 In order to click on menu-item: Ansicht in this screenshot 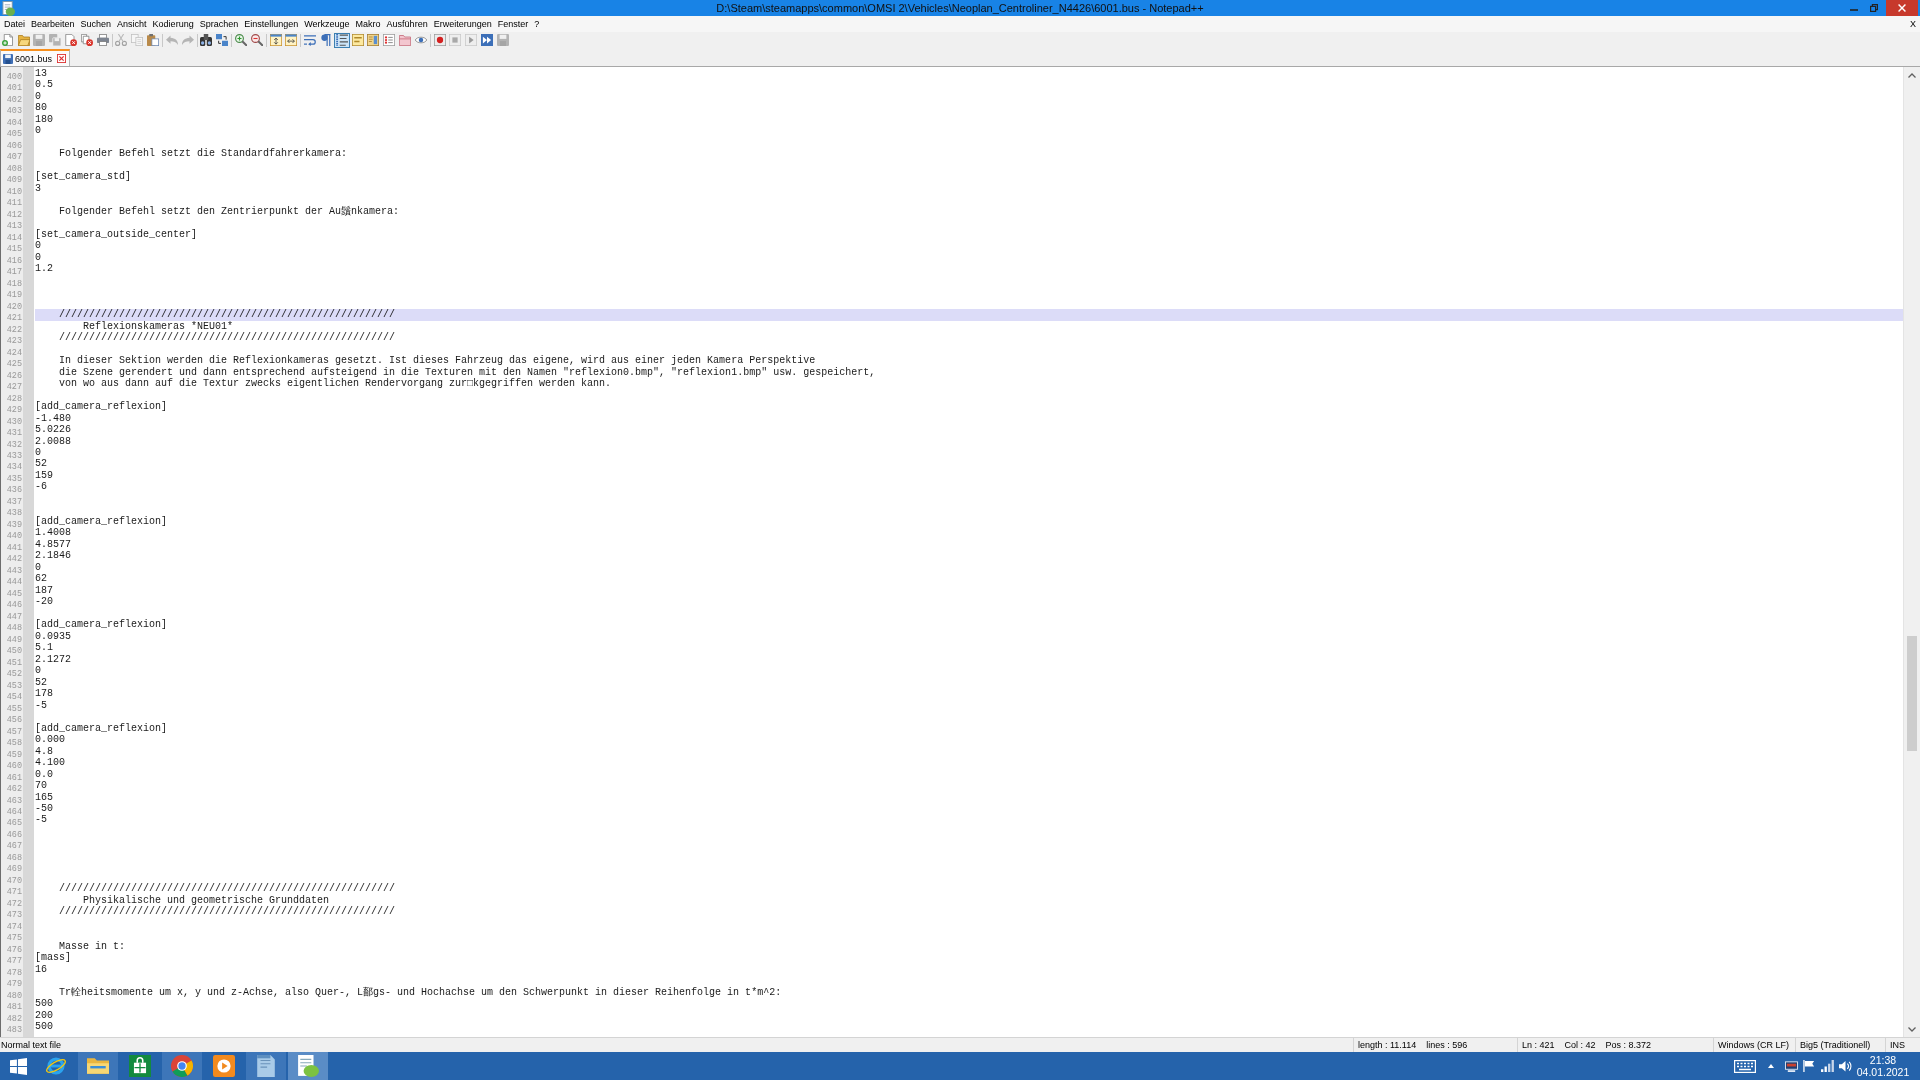, I will do `click(132, 24)`.